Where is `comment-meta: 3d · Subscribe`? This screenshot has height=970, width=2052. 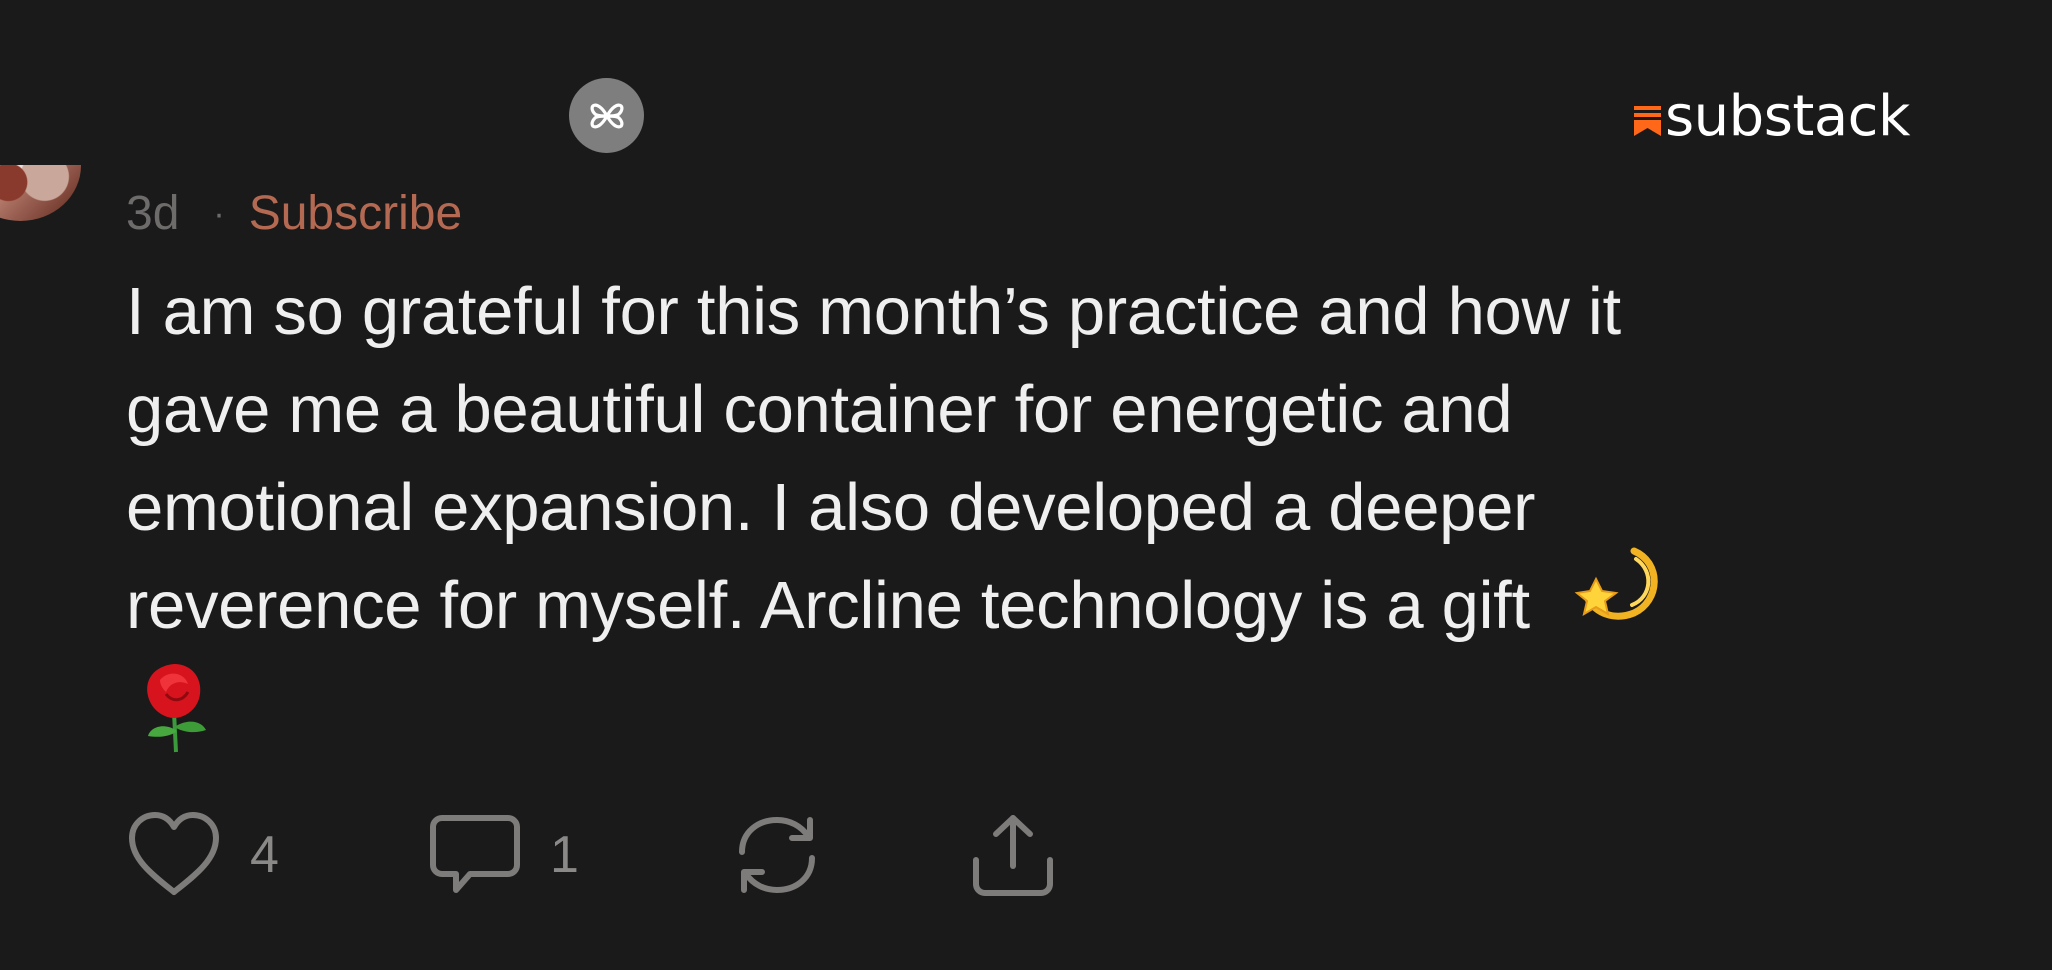
comment-meta: 3d · Subscribe is located at coordinates (294, 214).